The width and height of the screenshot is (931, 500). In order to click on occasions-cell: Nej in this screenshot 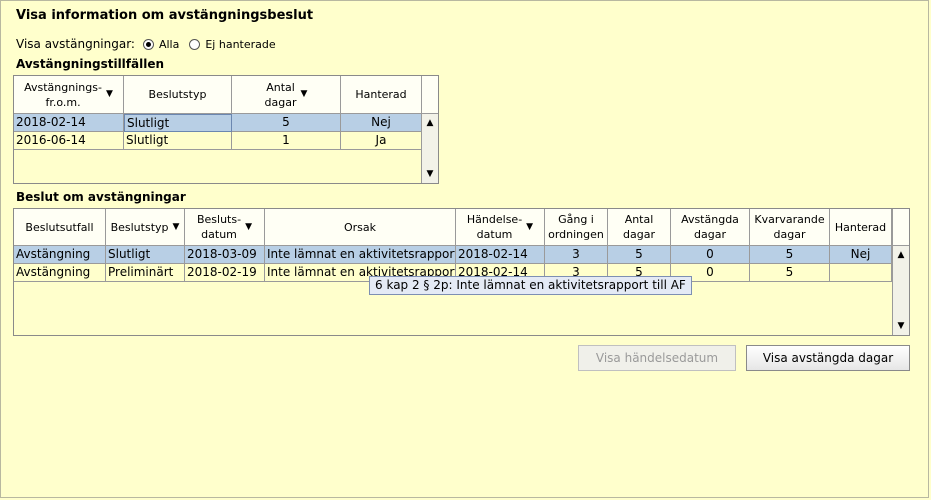, I will do `click(381, 123)`.